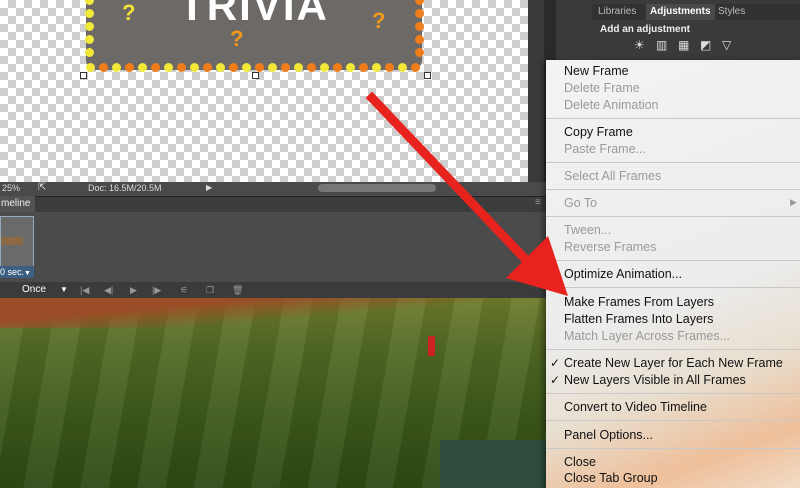 This screenshot has height=488, width=800. Describe the element at coordinates (639, 302) in the screenshot. I see `menu-item-make-frames-from-layers: Make Frames From Layers` at that location.